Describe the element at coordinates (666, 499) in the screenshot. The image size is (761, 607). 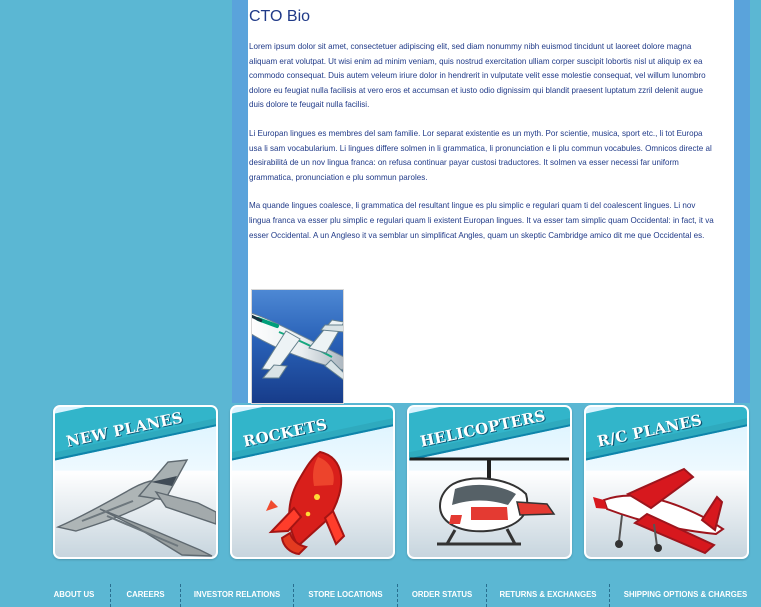
I see `rc-plane-icon` at that location.